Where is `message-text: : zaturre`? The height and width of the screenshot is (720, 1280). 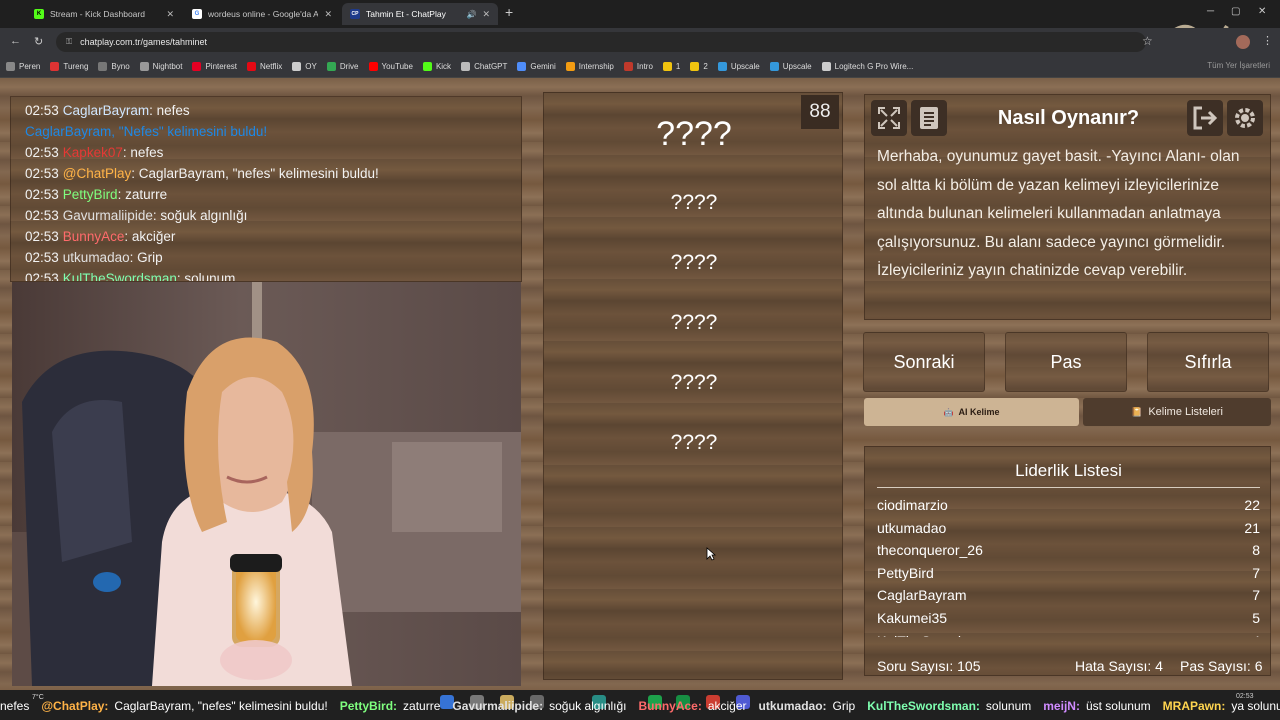 message-text: : zaturre is located at coordinates (142, 194).